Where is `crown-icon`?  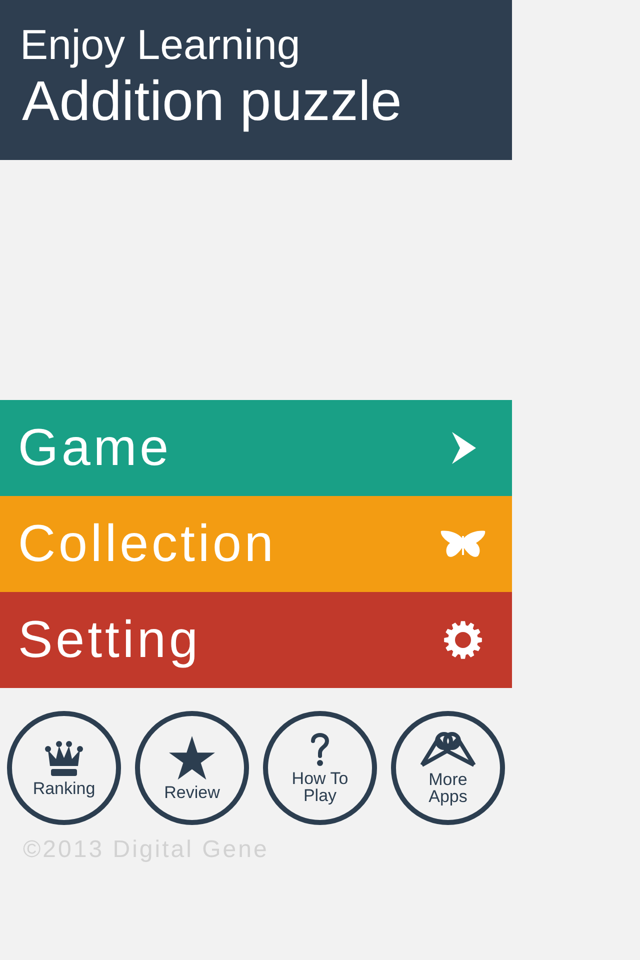 crown-icon is located at coordinates (64, 758).